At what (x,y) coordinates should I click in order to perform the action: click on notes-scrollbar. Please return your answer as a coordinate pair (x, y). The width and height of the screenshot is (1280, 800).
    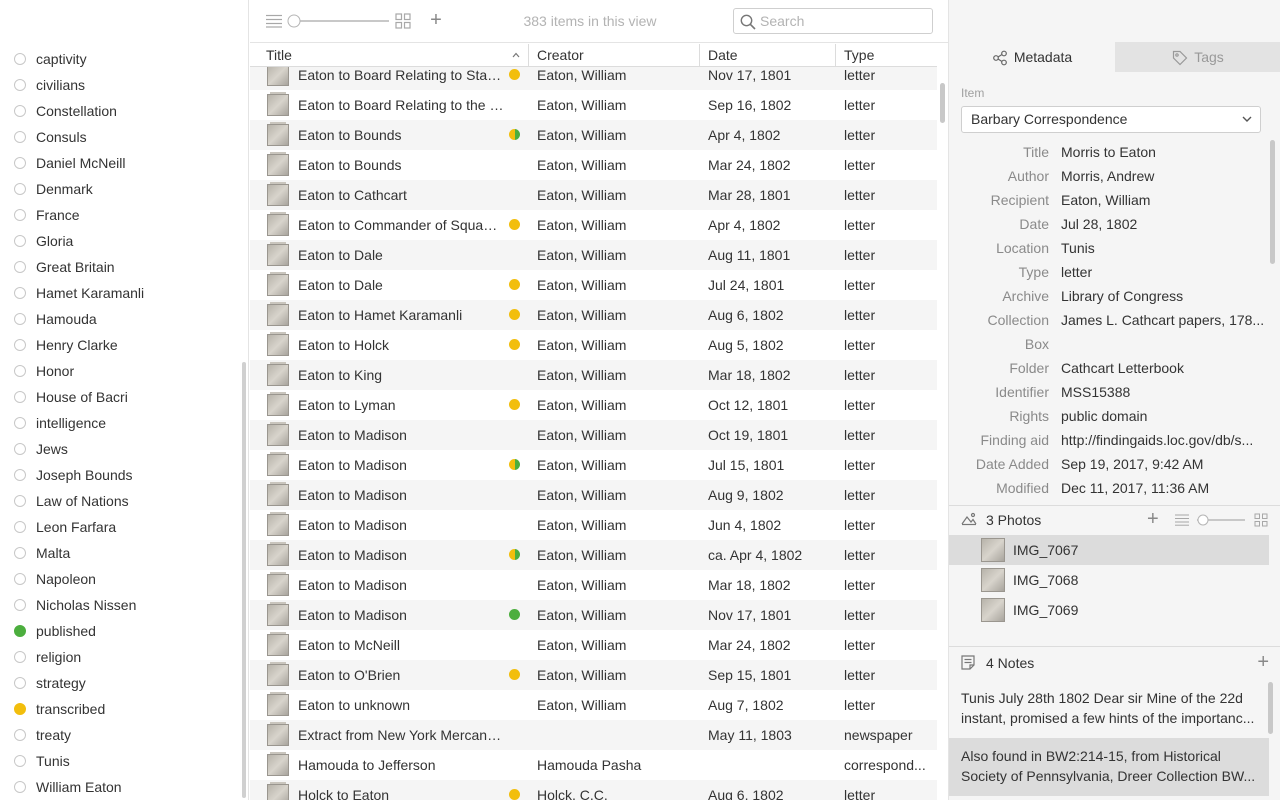
    Looking at the image, I should click on (1270, 708).